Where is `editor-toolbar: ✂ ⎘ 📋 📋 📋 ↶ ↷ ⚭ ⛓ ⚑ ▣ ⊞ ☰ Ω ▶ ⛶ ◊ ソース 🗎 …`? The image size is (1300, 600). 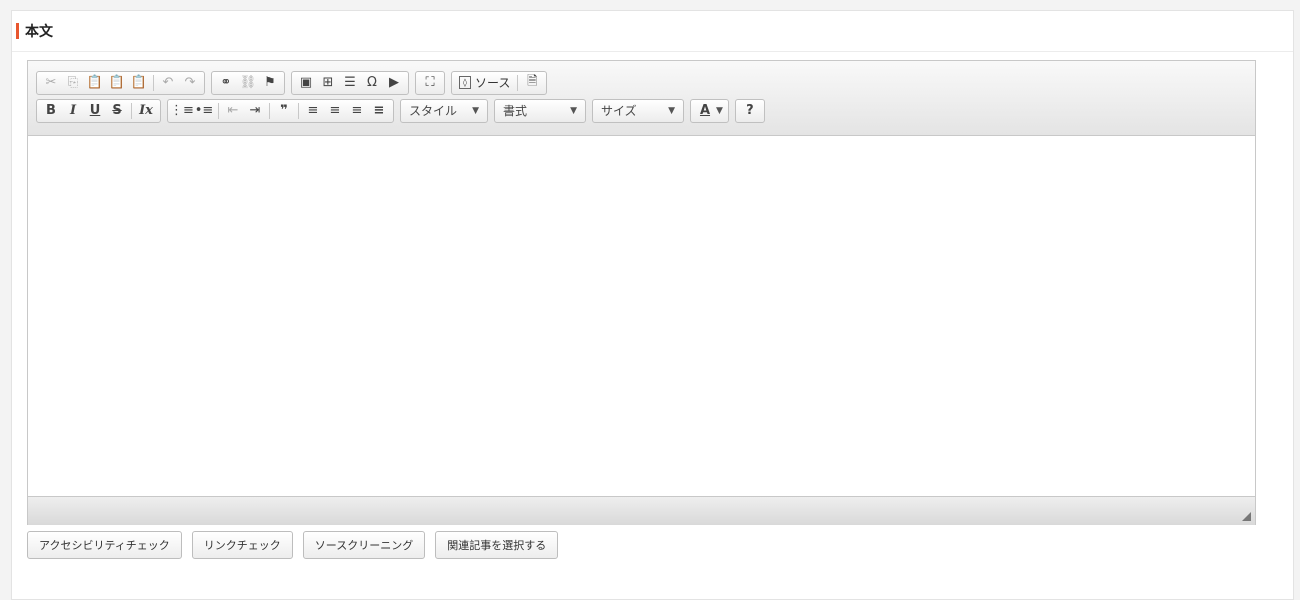 editor-toolbar: ✂ ⎘ 📋 📋 📋 ↶ ↷ ⚭ ⛓ ⚑ ▣ ⊞ ☰ Ω ▶ ⛶ ◊ ソース 🗎 … is located at coordinates (641, 98).